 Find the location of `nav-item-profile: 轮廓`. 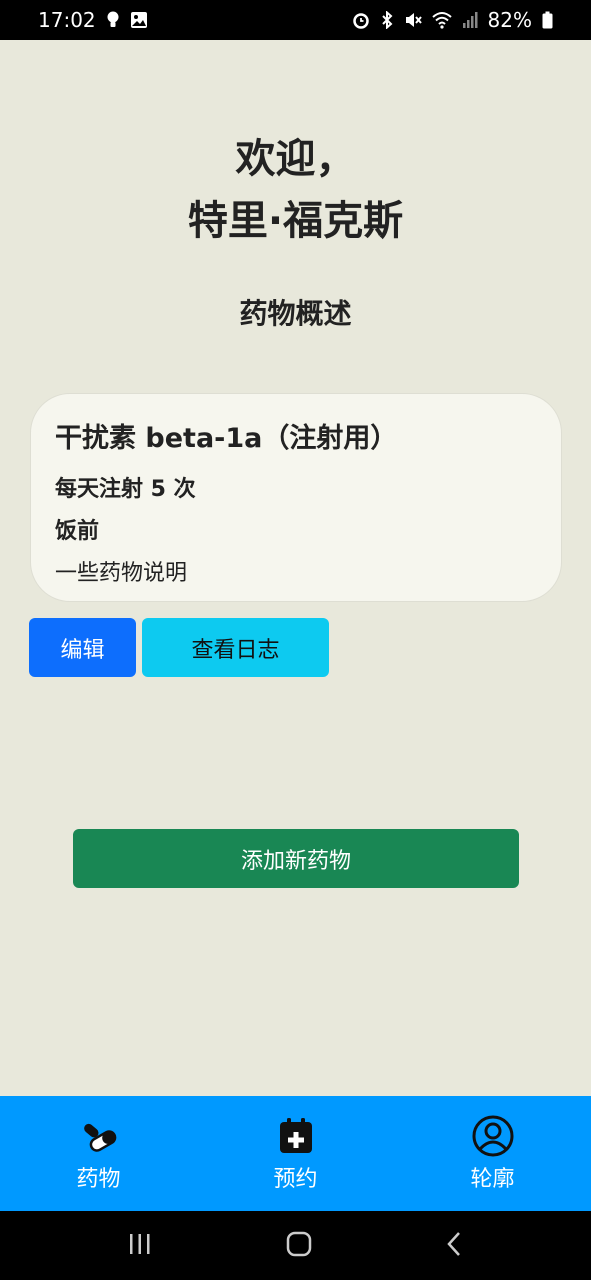

nav-item-profile: 轮廓 is located at coordinates (493, 1154).